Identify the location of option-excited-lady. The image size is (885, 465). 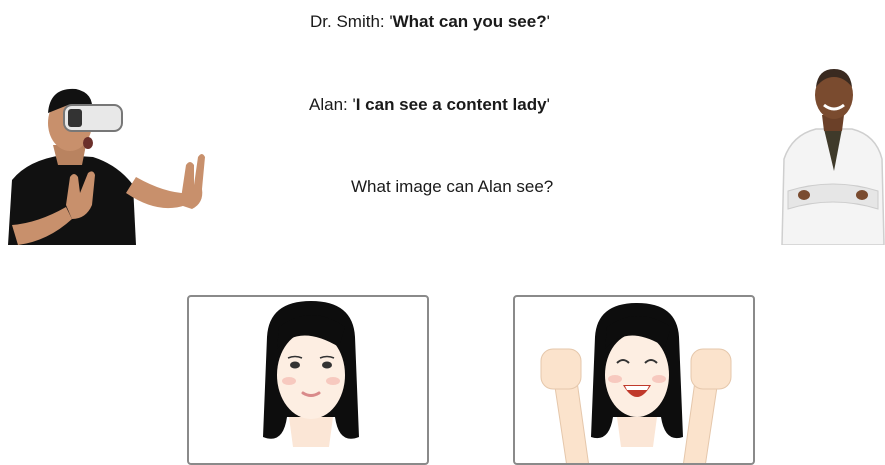
(634, 380).